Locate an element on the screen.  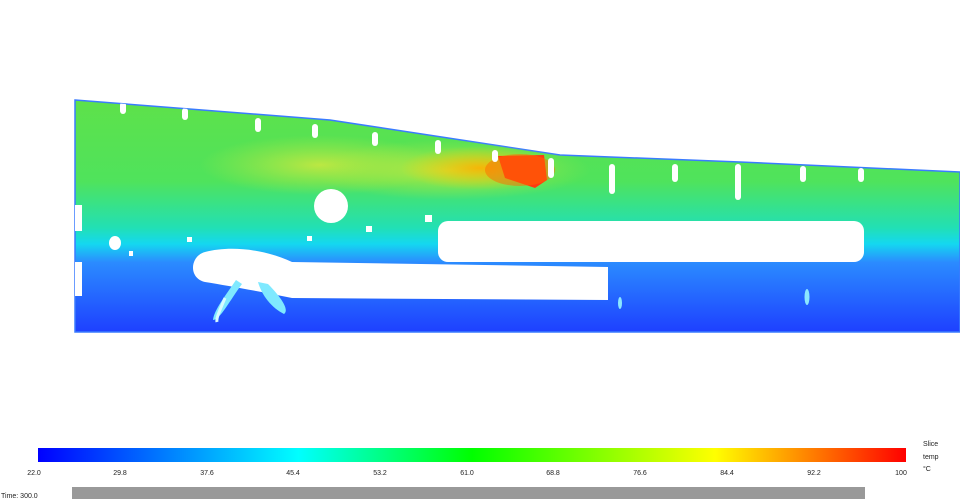
legend-tick: 76.6 is located at coordinates (640, 473).